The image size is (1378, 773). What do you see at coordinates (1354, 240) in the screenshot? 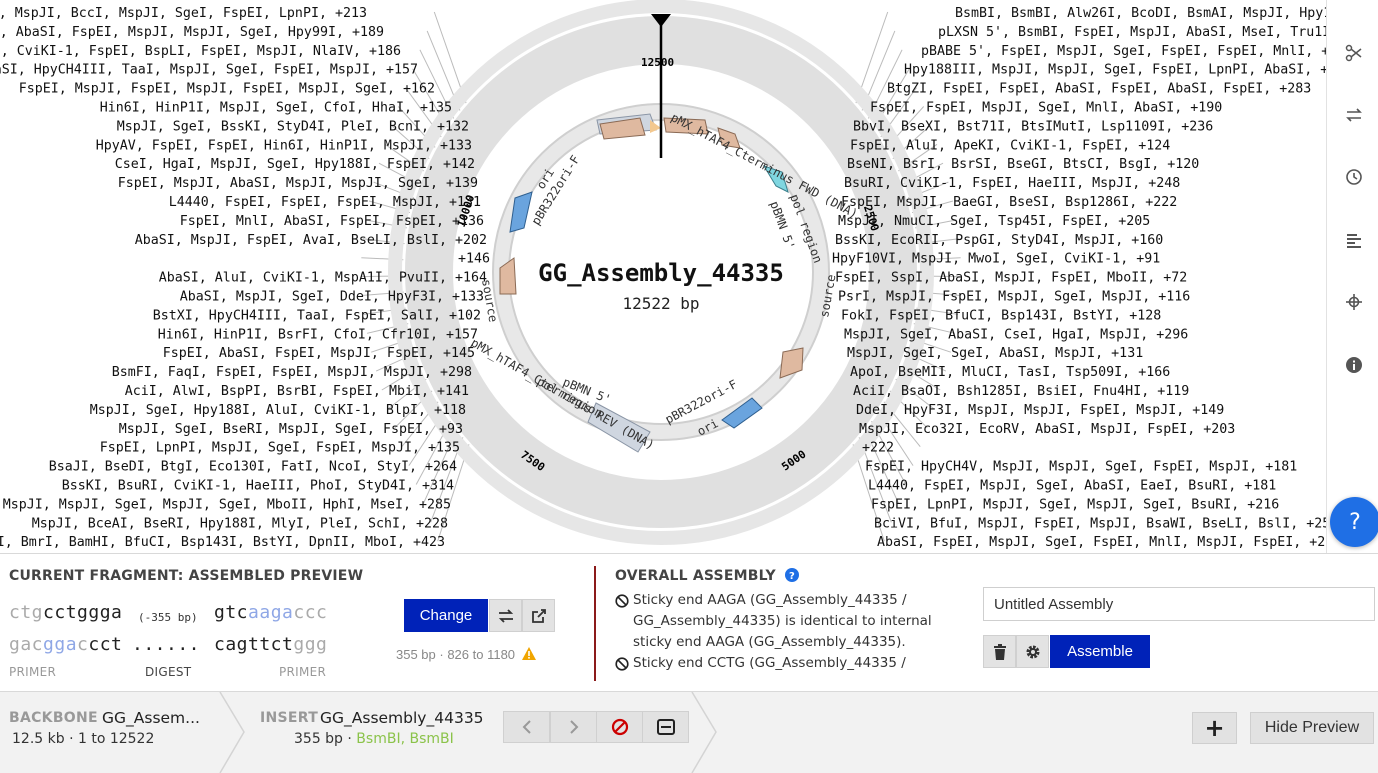
I see `align-icon` at bounding box center [1354, 240].